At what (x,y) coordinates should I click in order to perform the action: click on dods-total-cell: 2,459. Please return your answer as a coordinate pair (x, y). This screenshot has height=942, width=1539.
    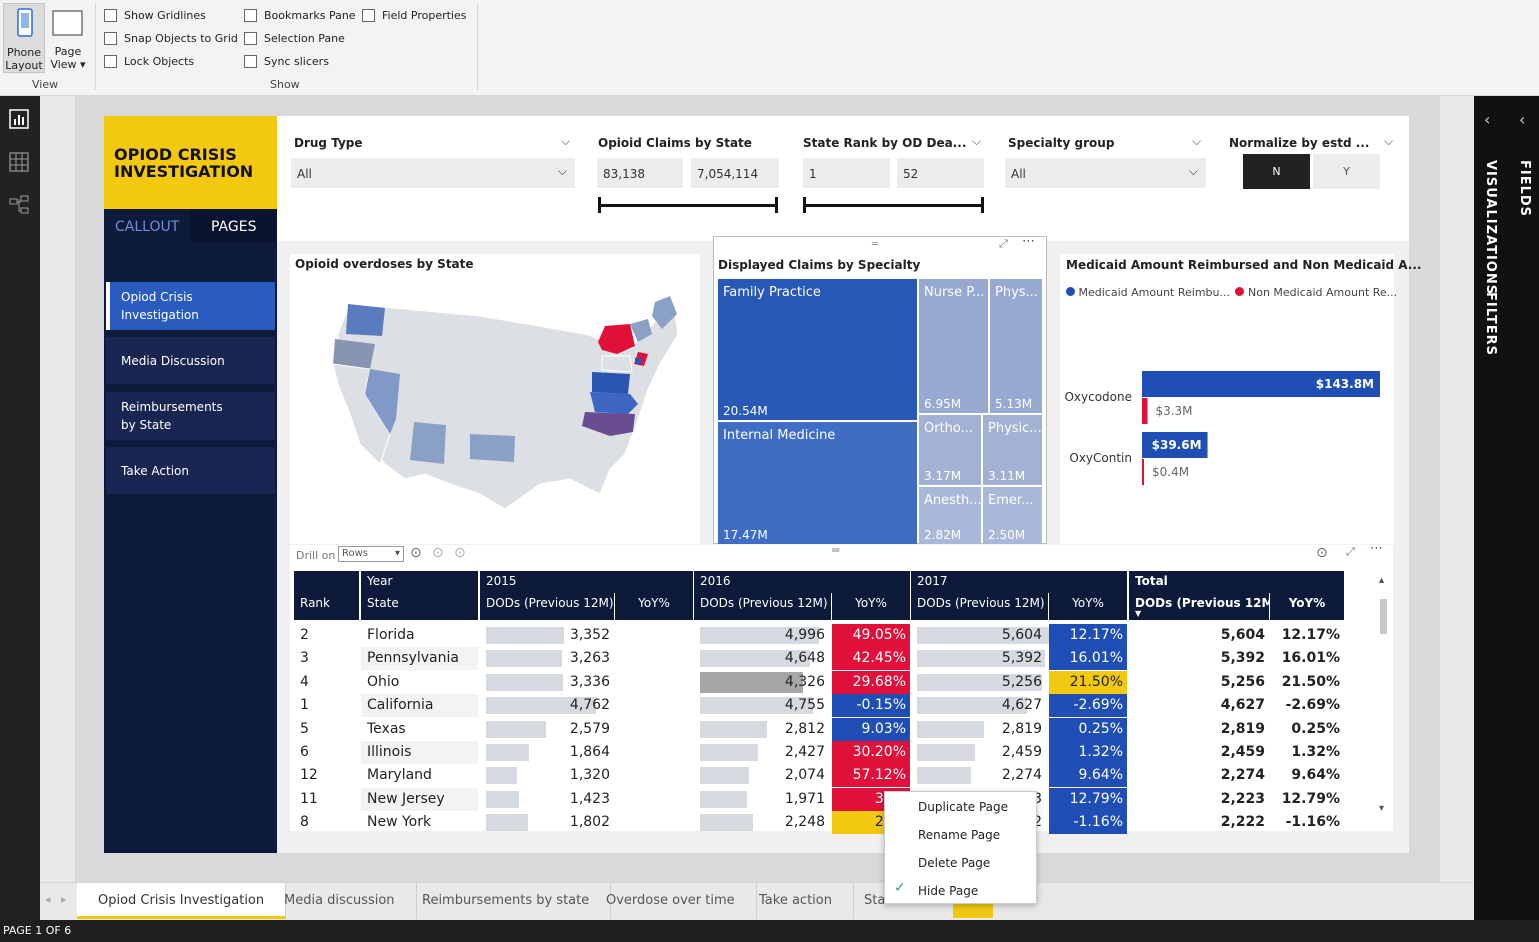
    Looking at the image, I should click on (1242, 752).